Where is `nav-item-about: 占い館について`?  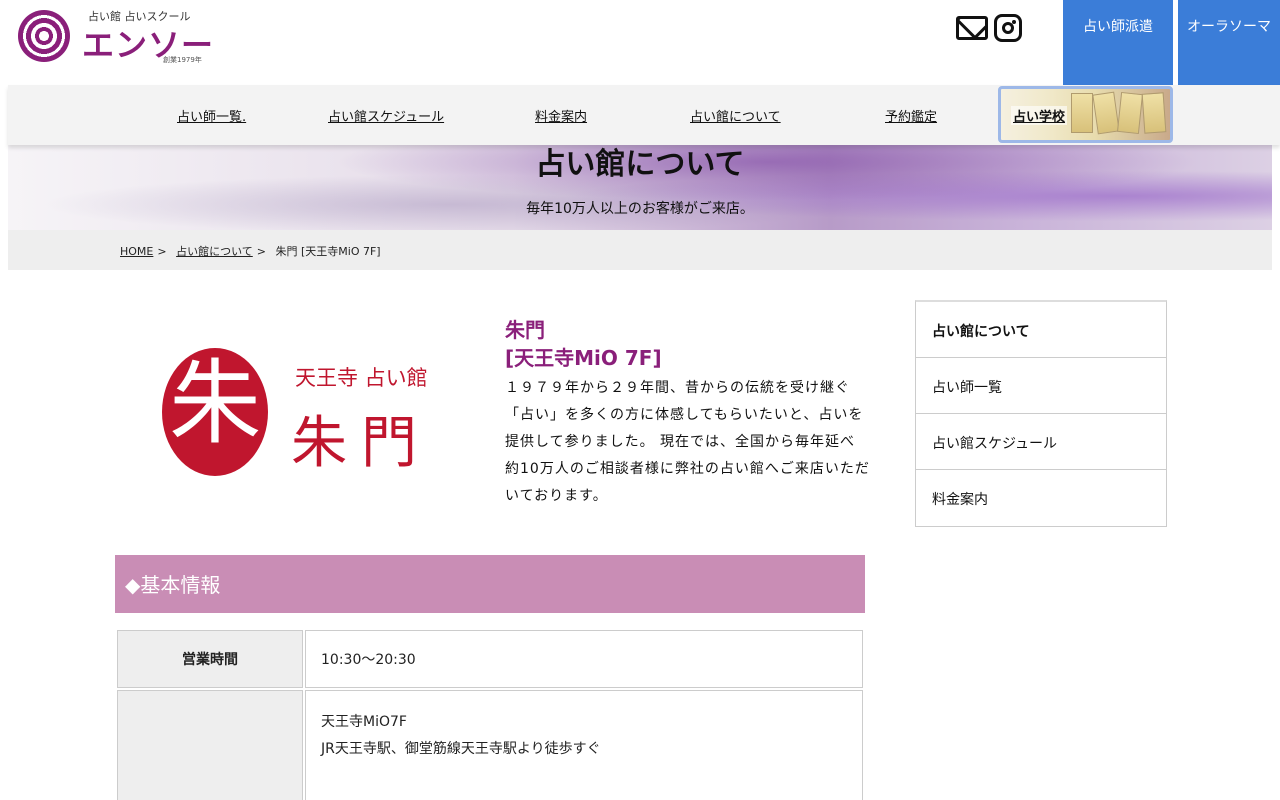 nav-item-about: 占い館について is located at coordinates (735, 115).